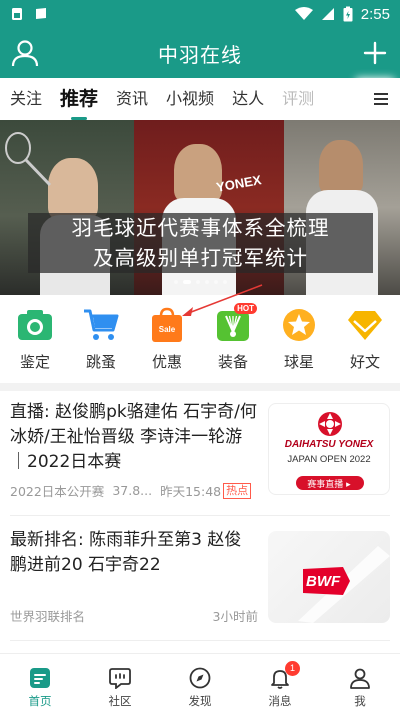 The image size is (400, 712). What do you see at coordinates (360, 678) in the screenshot?
I see `profile-icon` at bounding box center [360, 678].